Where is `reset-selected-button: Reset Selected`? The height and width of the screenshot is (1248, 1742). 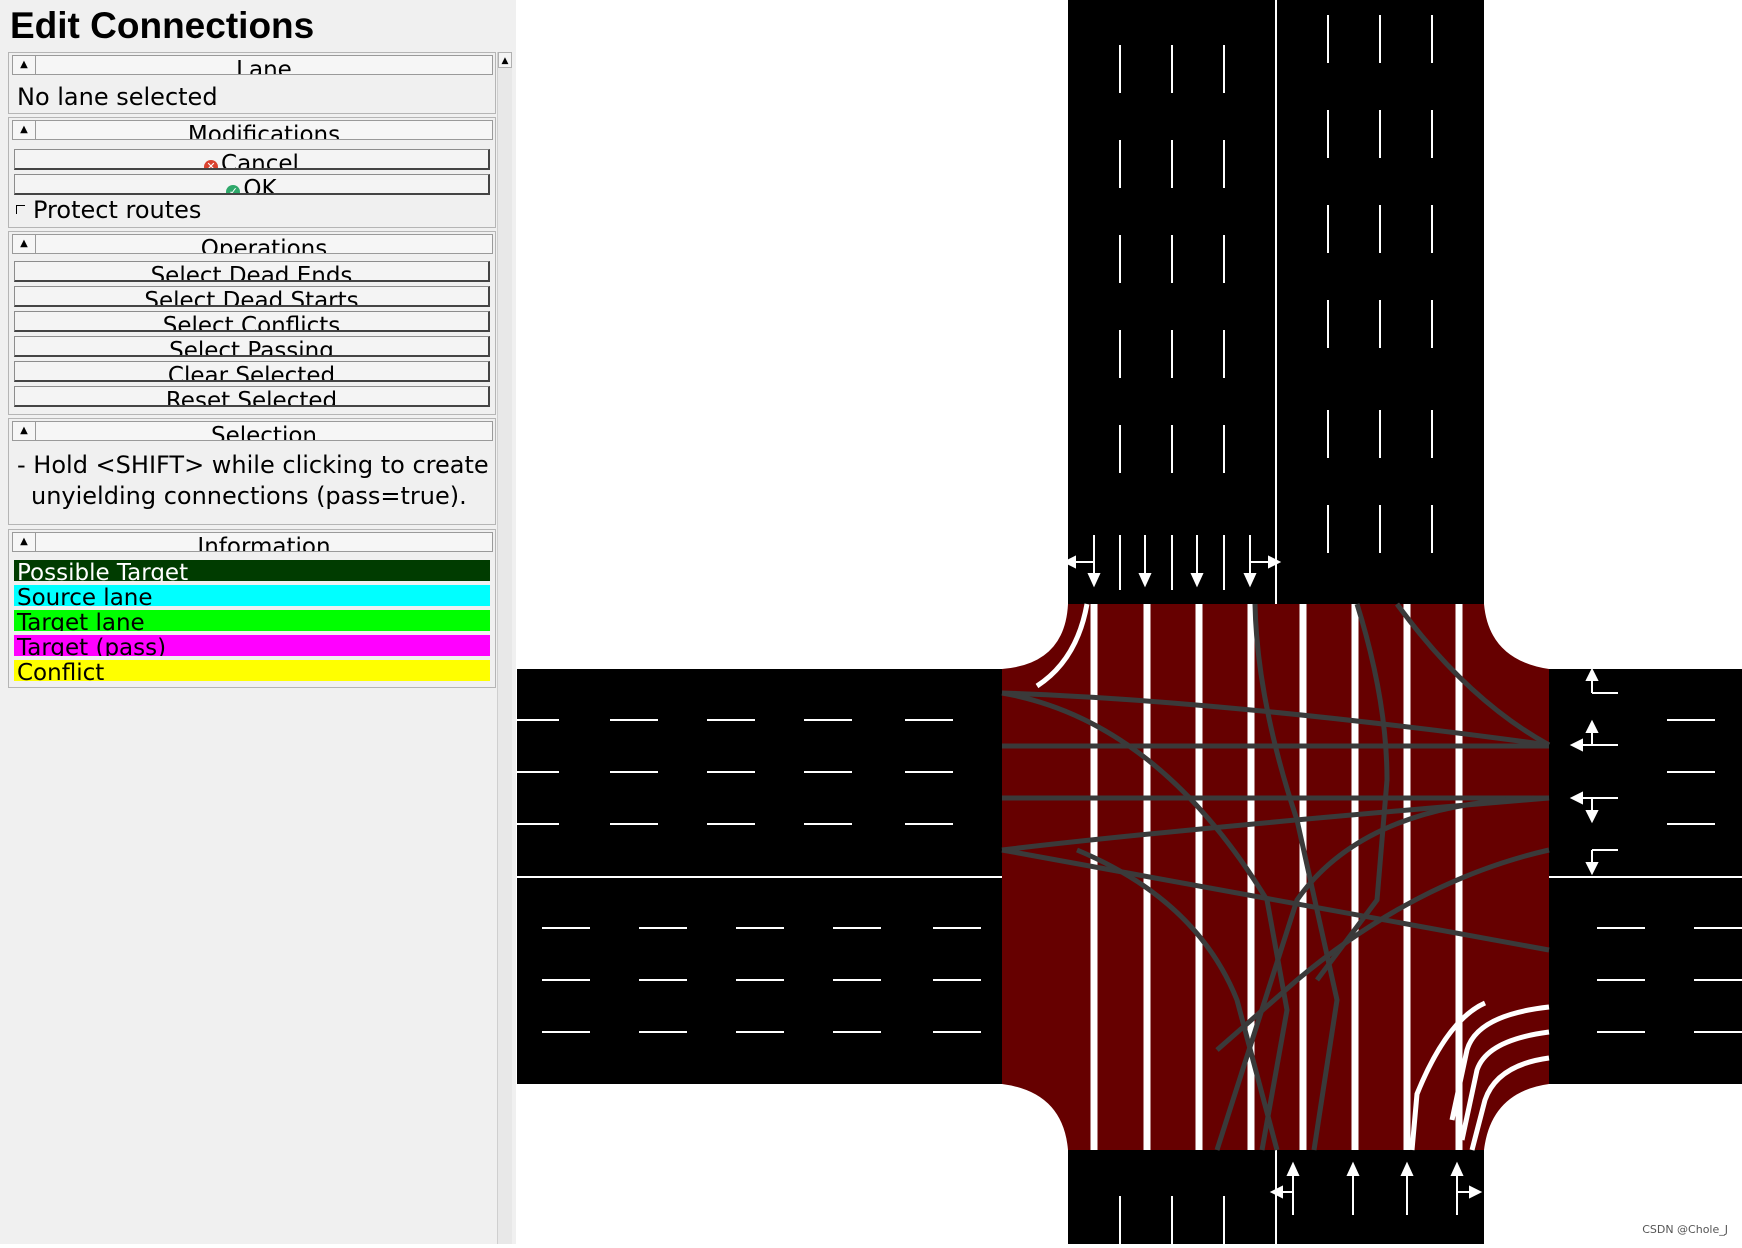 reset-selected-button: Reset Selected is located at coordinates (252, 396).